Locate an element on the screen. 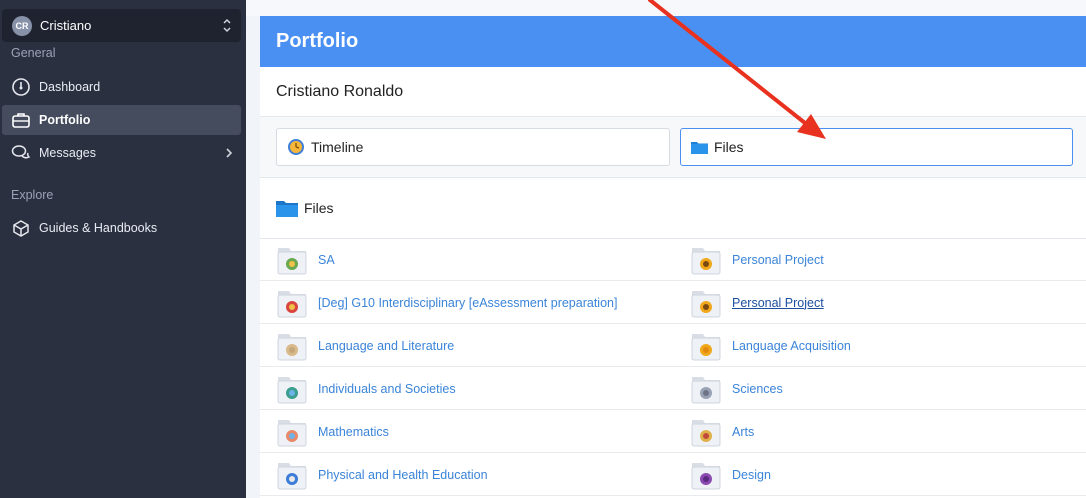 The width and height of the screenshot is (1086, 498). student-name: Cristiano Ronaldo is located at coordinates (673, 92).